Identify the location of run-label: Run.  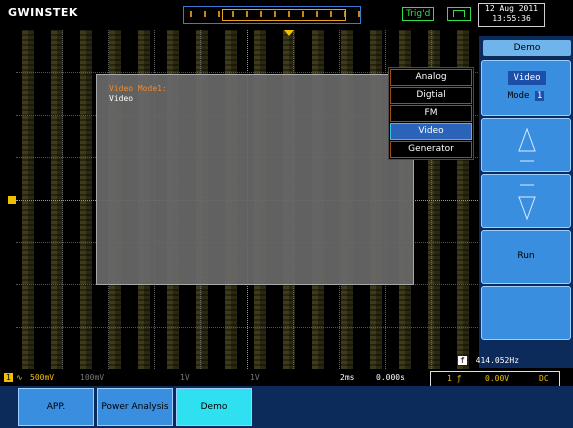
(526, 256).